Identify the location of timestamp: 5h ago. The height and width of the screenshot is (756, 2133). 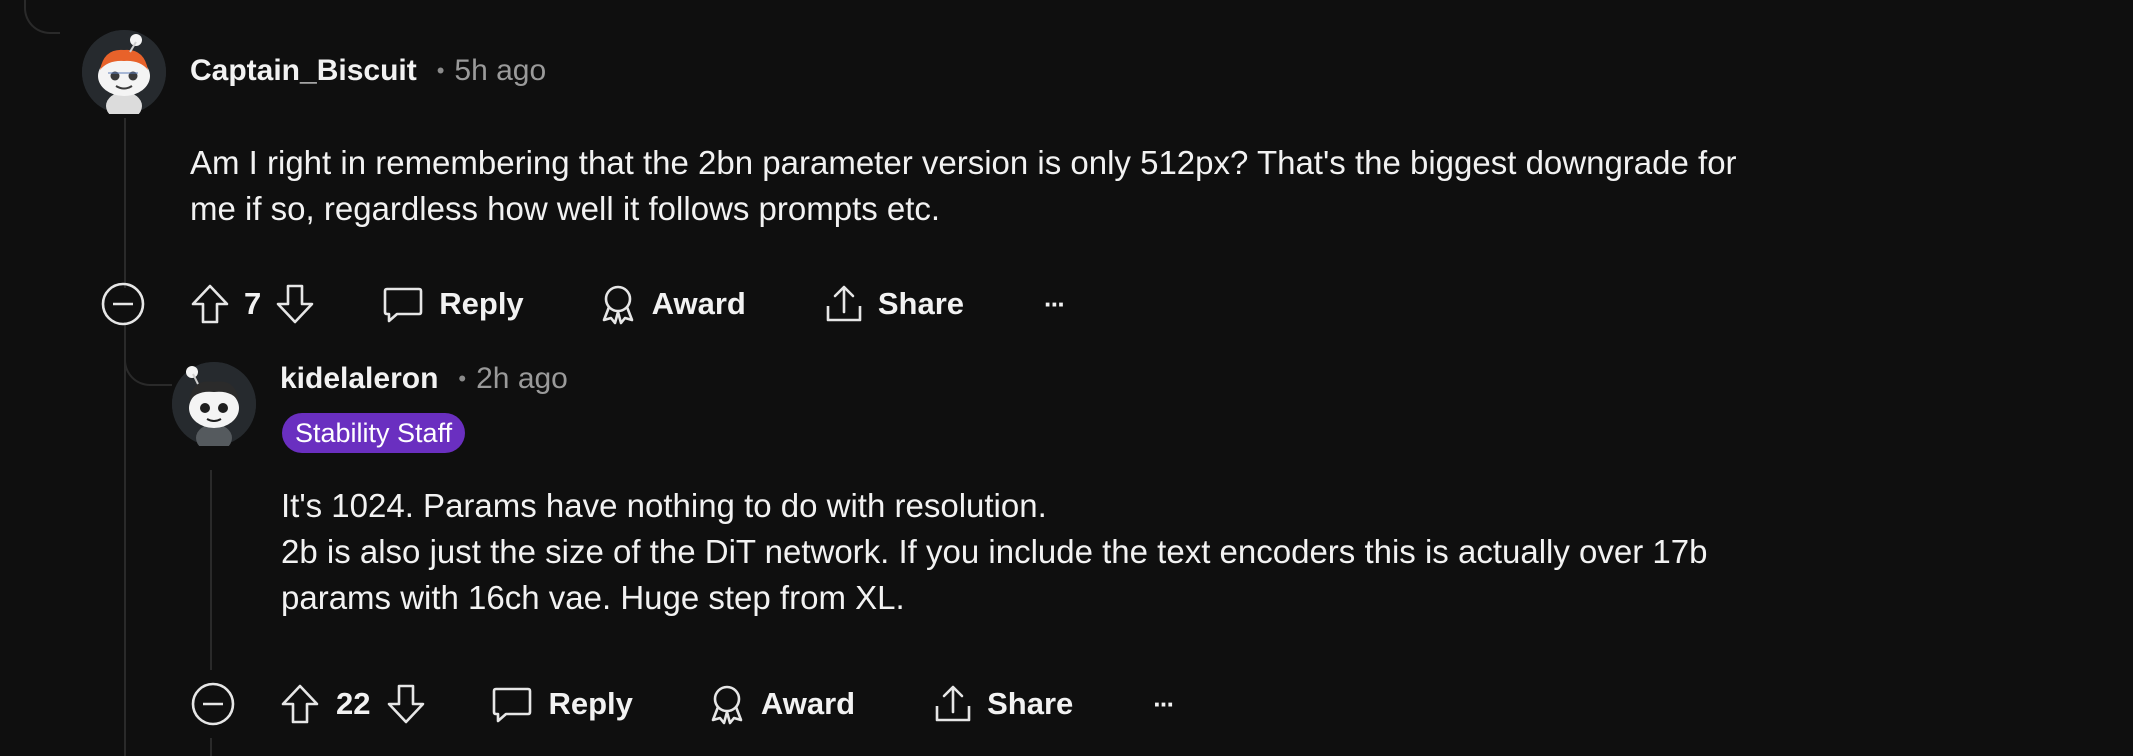
(500, 71).